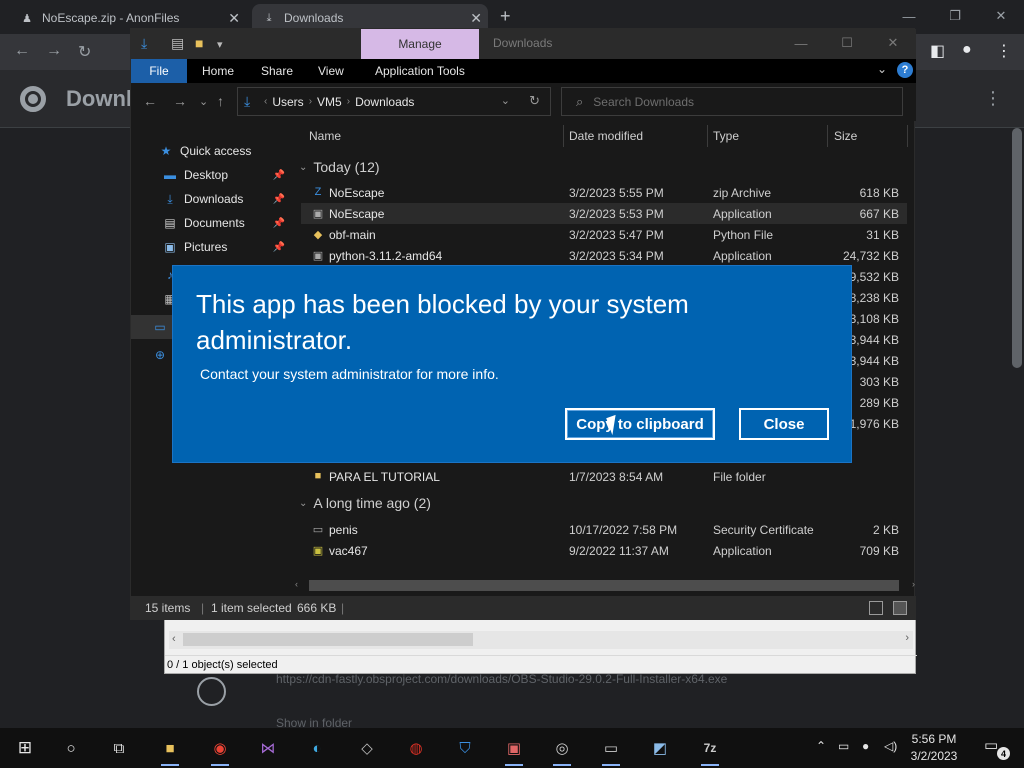  What do you see at coordinates (220, 44) in the screenshot?
I see `customize-icon: ▾` at bounding box center [220, 44].